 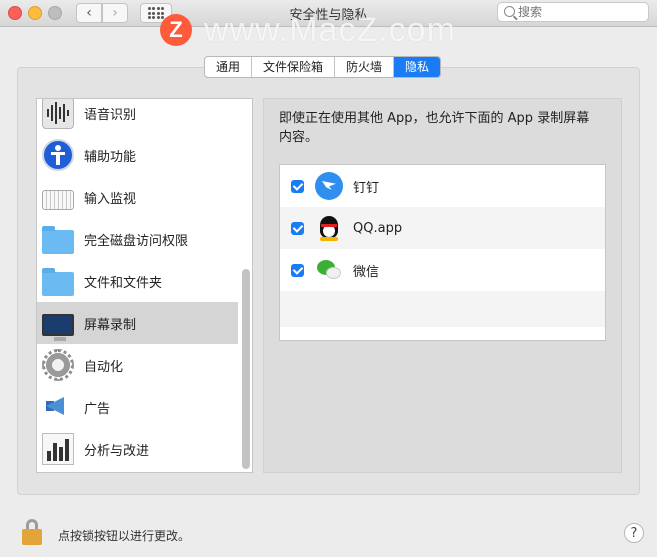 I want to click on title-bar: ‹ › 安全性与隐私, so click(x=328, y=13).